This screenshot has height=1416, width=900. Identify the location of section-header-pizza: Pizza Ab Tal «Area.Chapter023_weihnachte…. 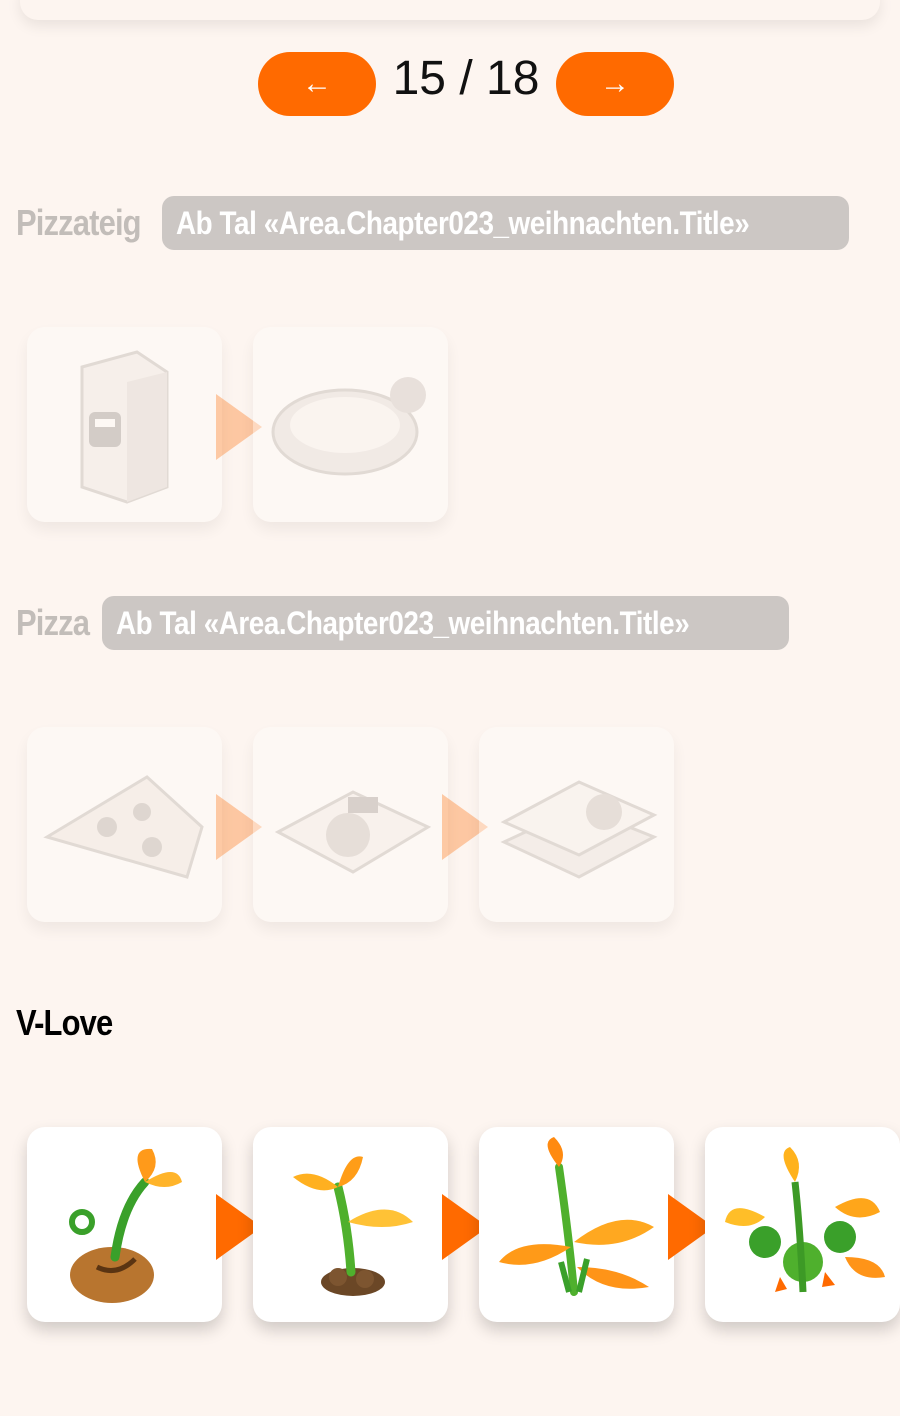
(402, 623).